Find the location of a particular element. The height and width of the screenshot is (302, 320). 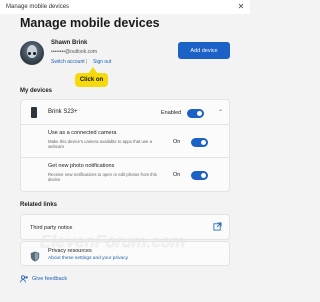

camera-setting-title: Use as a connected camera is located at coordinates (82, 133).